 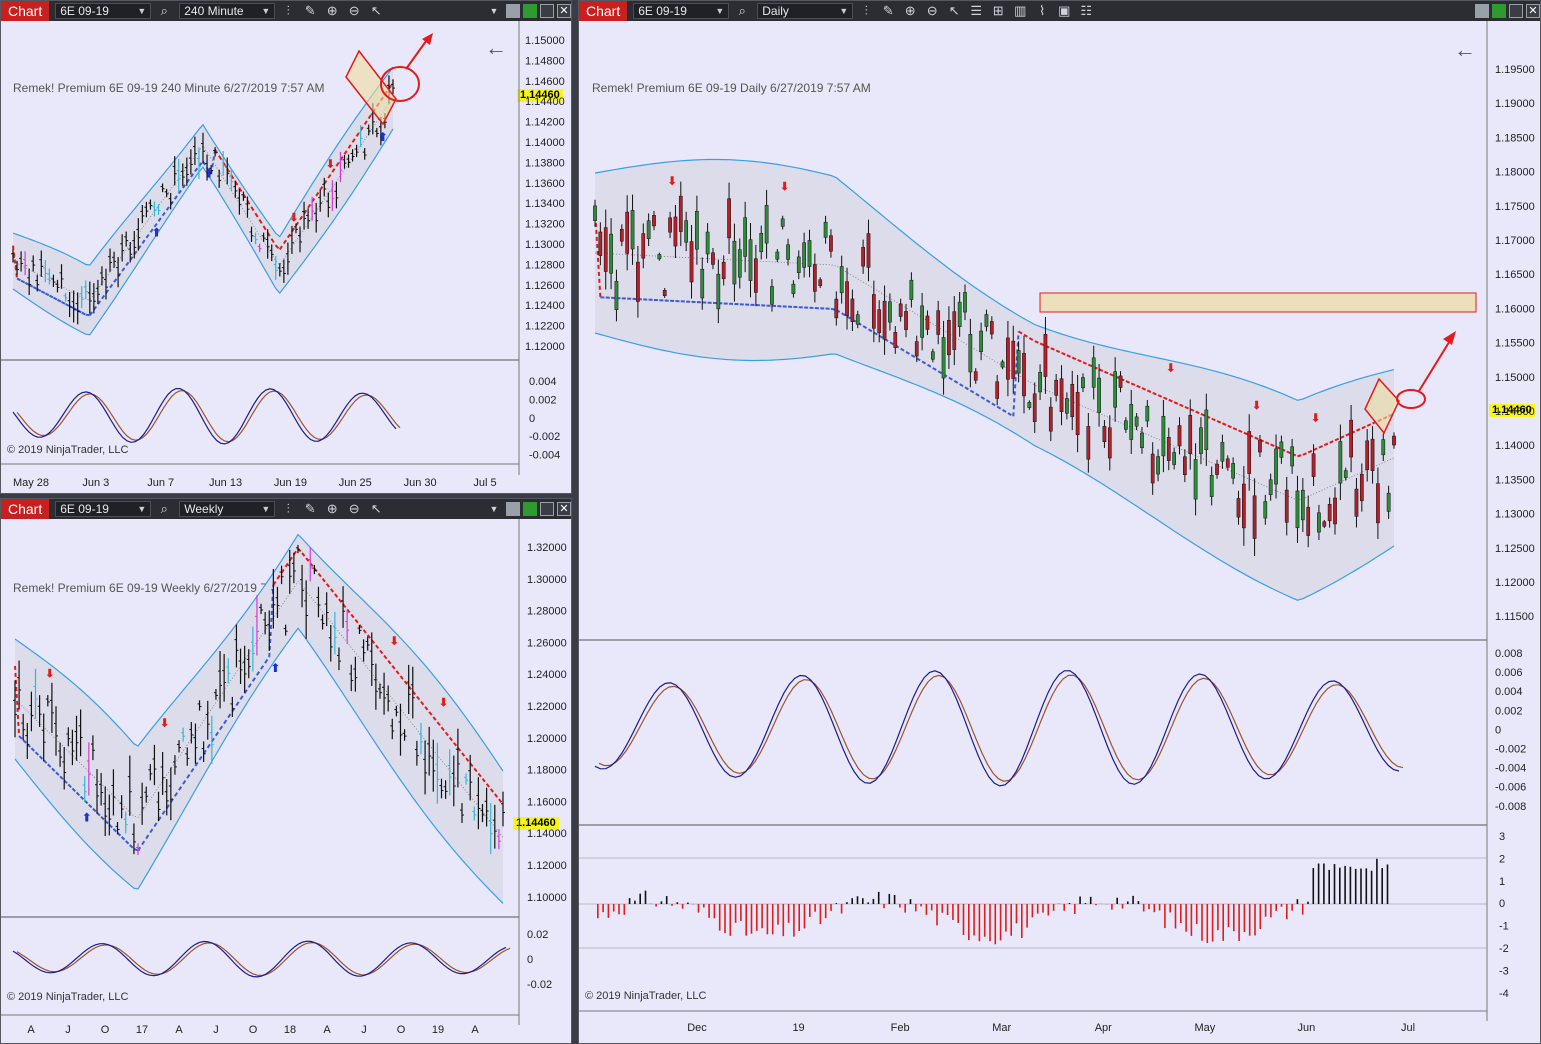 What do you see at coordinates (209, 174) in the screenshot?
I see `signal-up-arrow-icon: ⬆` at bounding box center [209, 174].